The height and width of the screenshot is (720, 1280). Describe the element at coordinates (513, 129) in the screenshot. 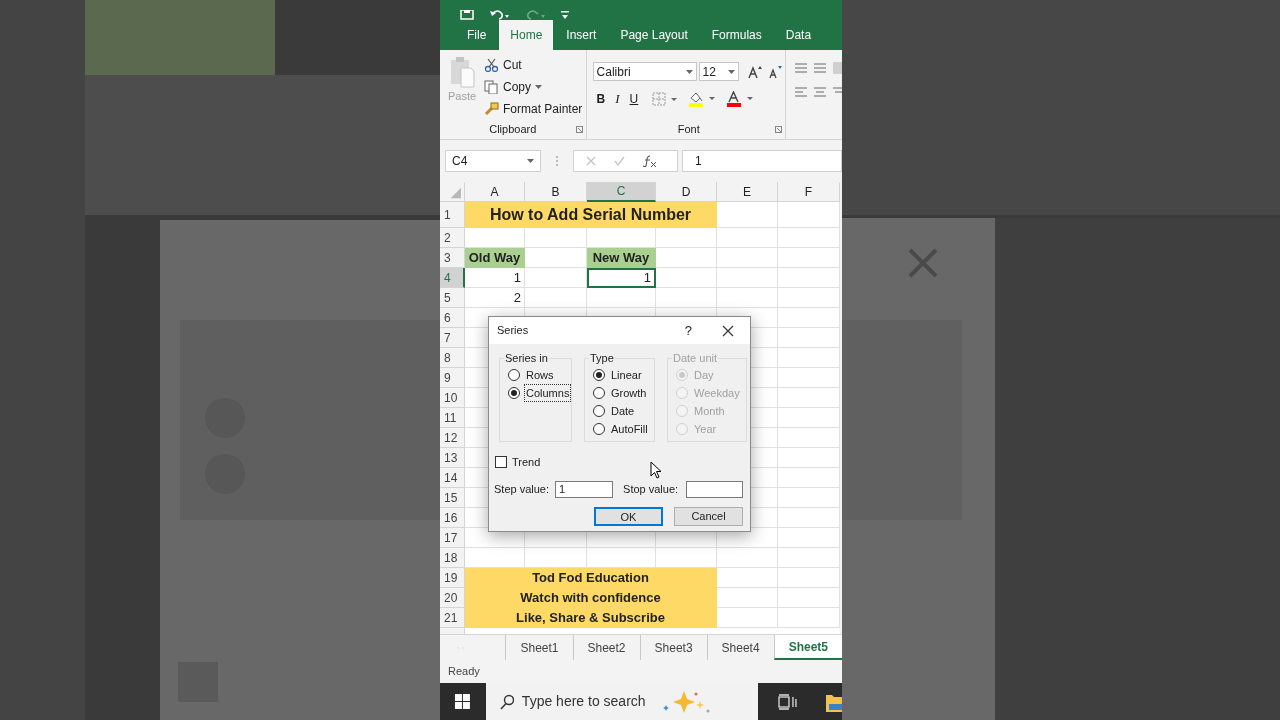

I see `group-label: Clipboard` at that location.